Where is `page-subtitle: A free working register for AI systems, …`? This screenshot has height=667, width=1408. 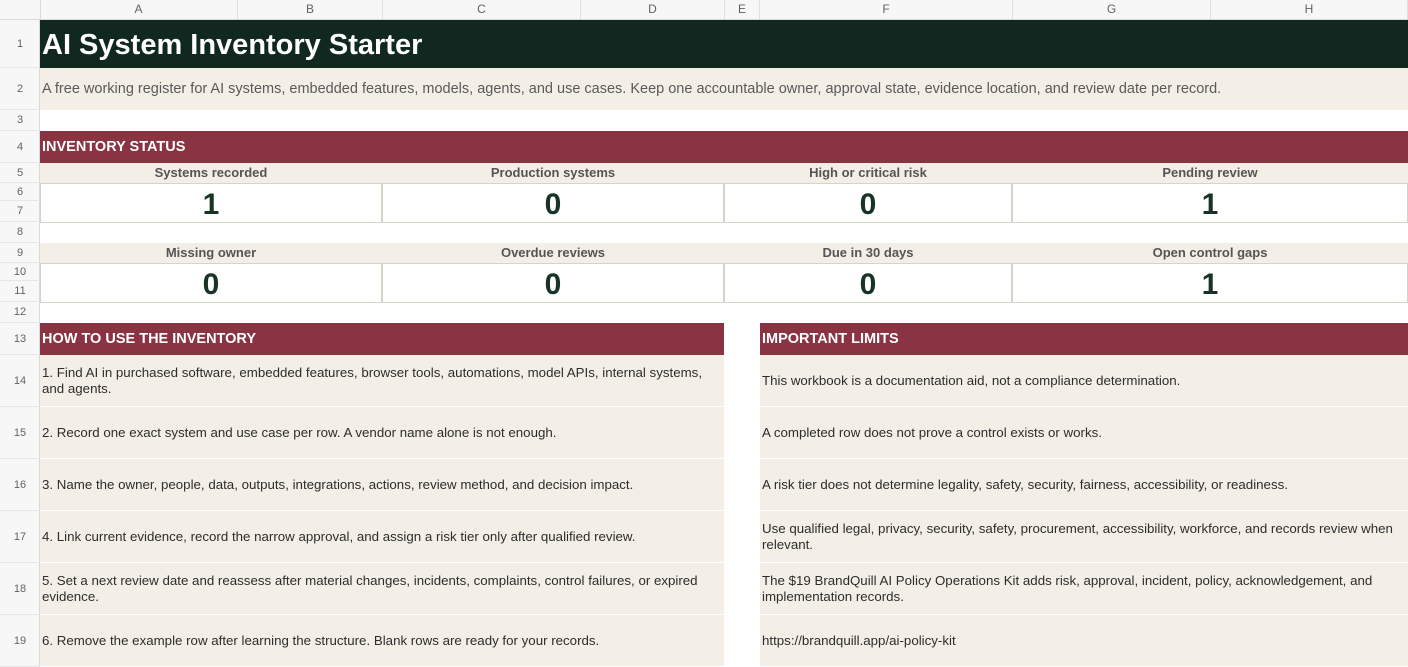
page-subtitle: A free working register for AI systems, … is located at coordinates (631, 89).